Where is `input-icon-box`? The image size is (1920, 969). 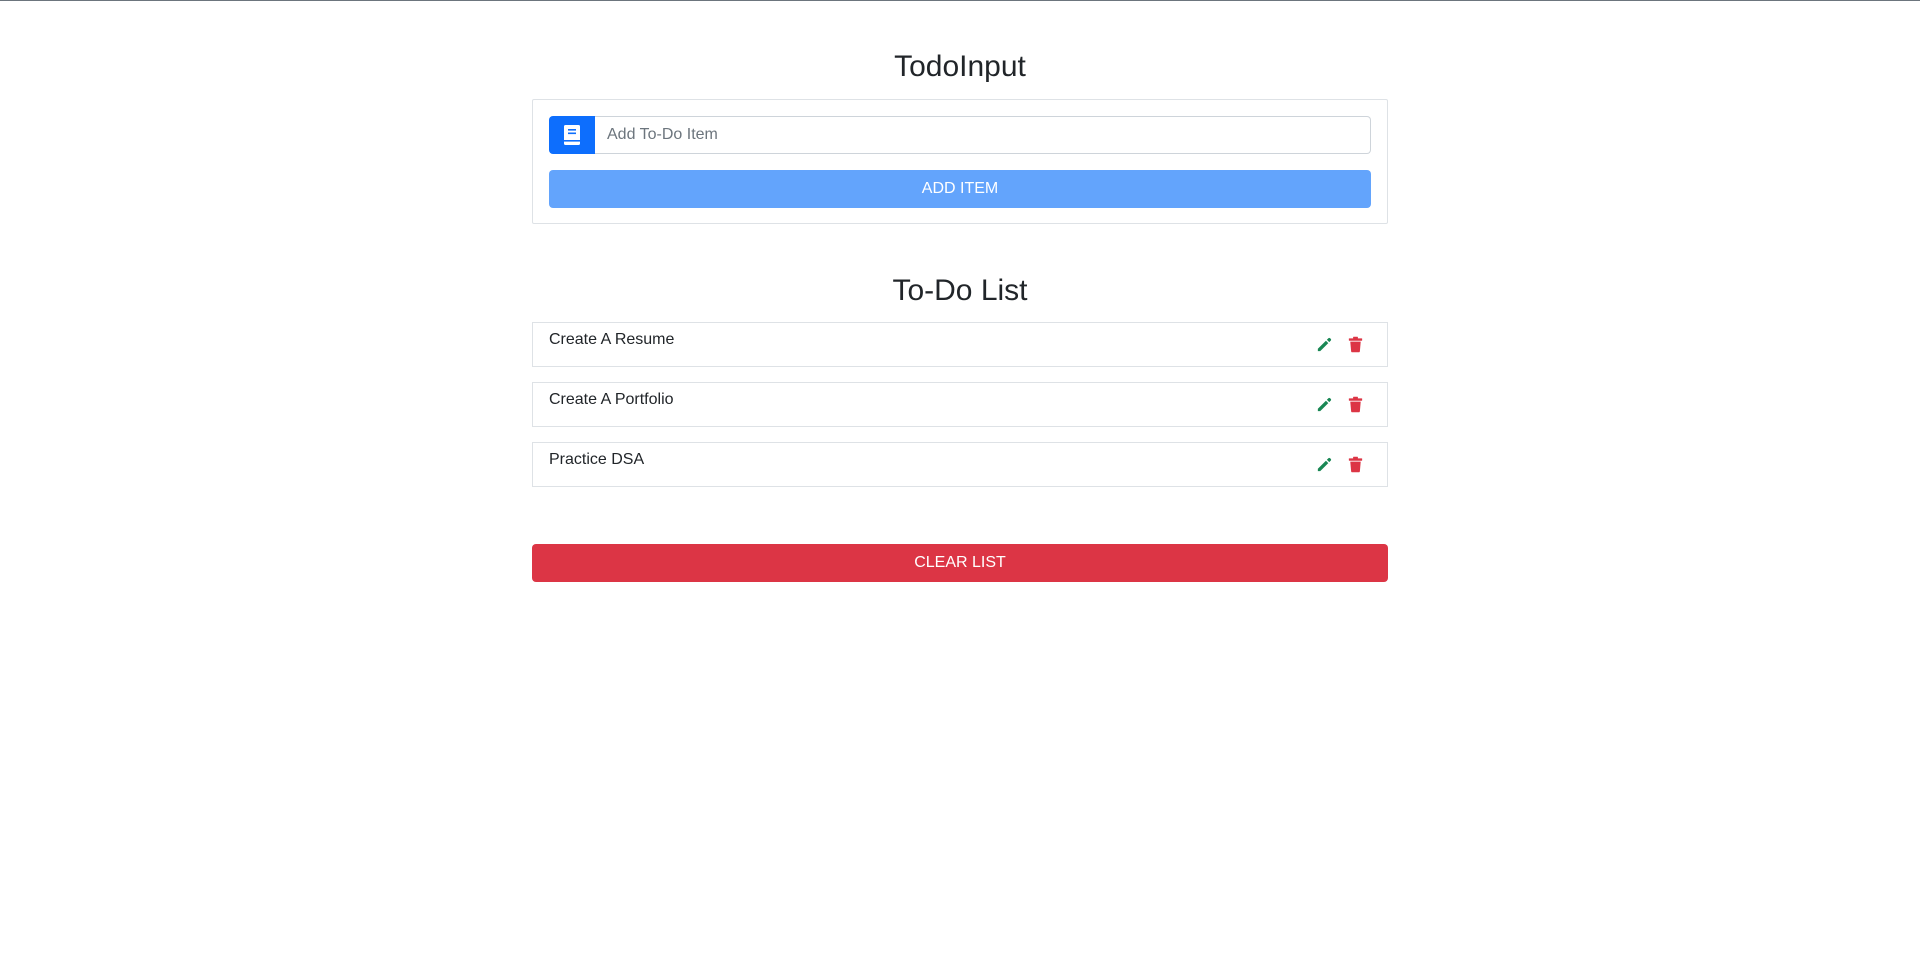 input-icon-box is located at coordinates (572, 135).